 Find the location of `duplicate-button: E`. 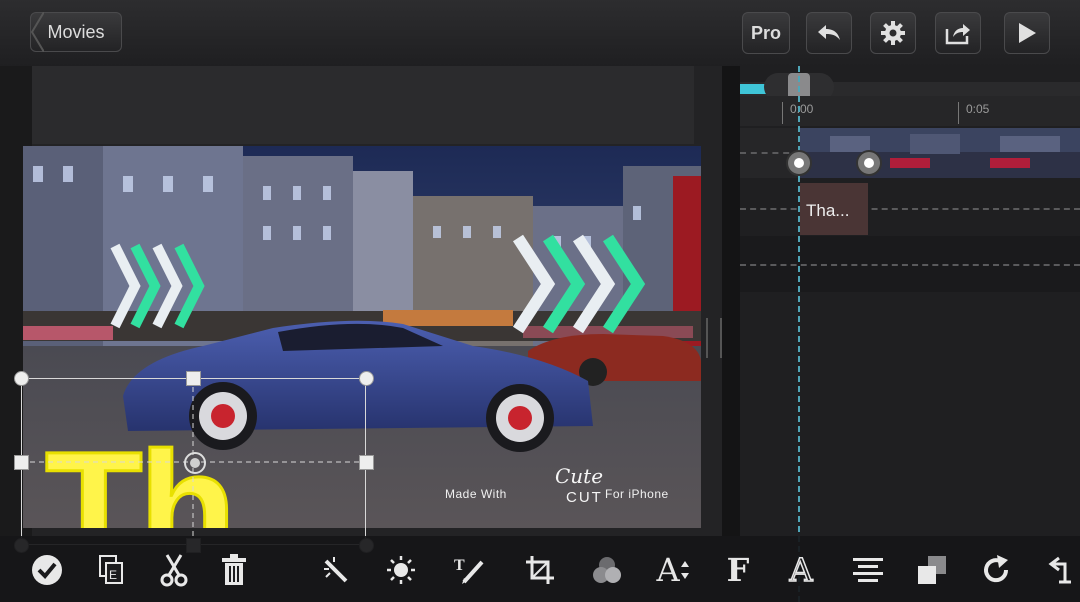

duplicate-button: E is located at coordinates (111, 570).